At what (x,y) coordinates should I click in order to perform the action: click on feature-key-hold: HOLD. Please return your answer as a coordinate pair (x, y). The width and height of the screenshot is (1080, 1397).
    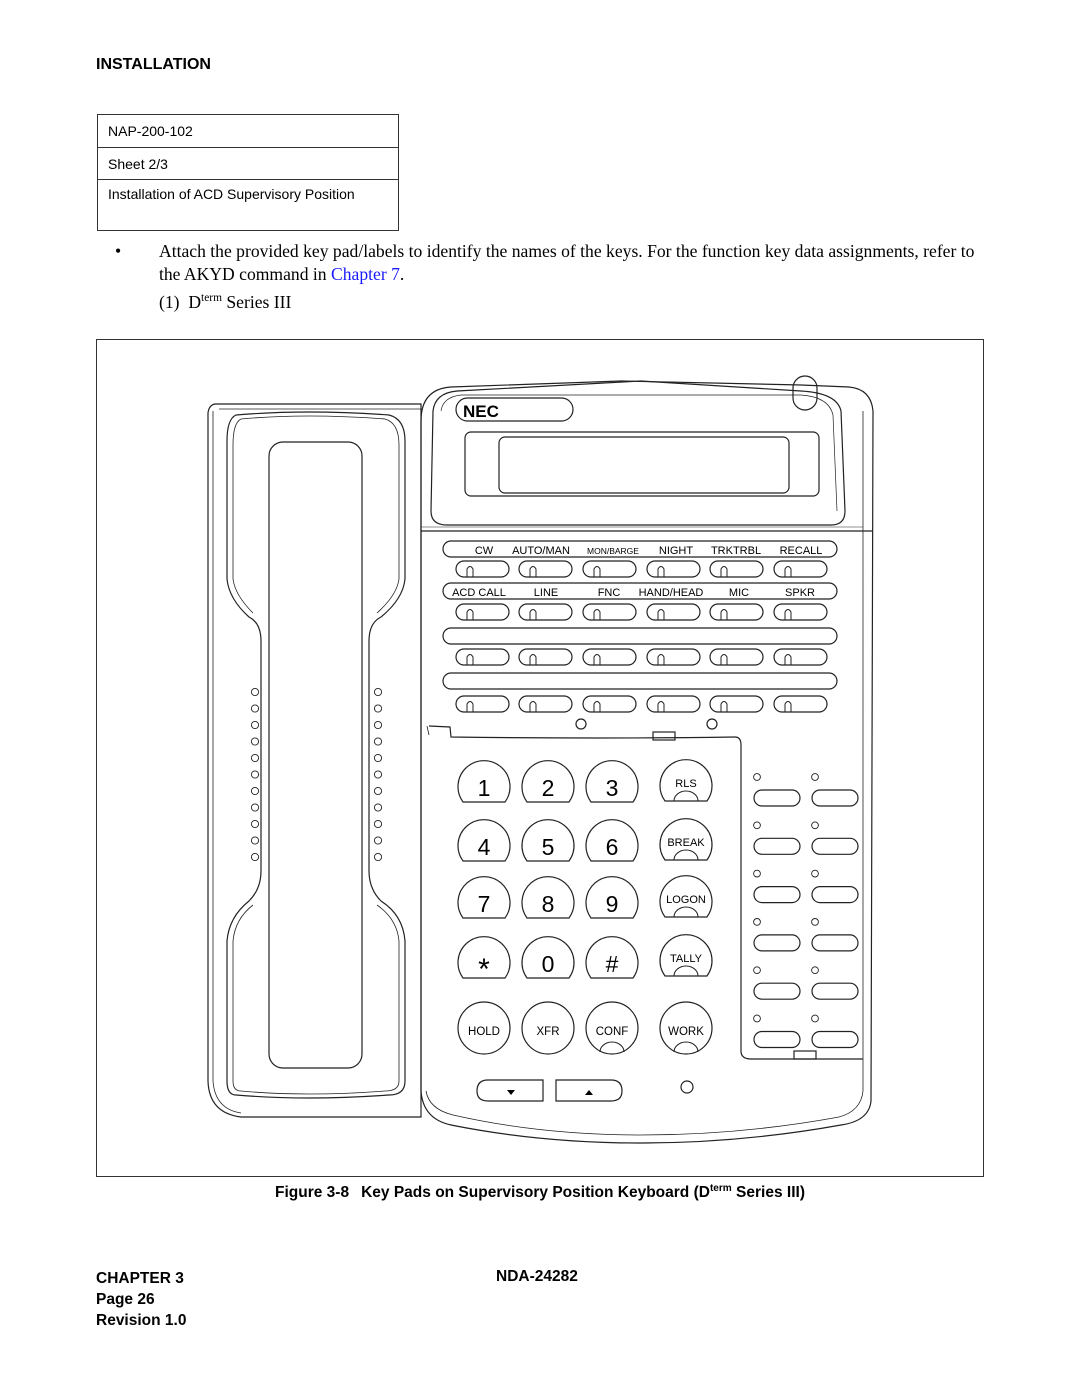
    Looking at the image, I should click on (484, 1028).